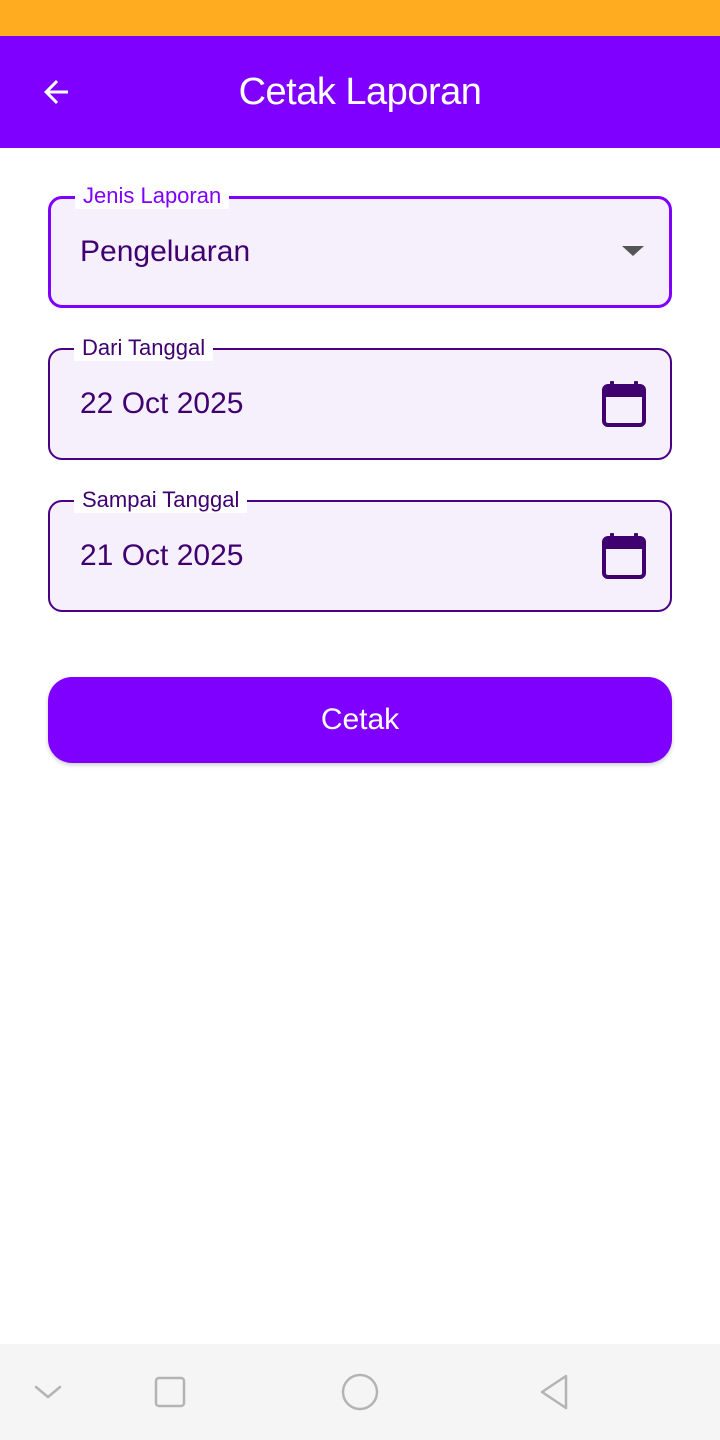  I want to click on back-icon, so click(554, 1392).